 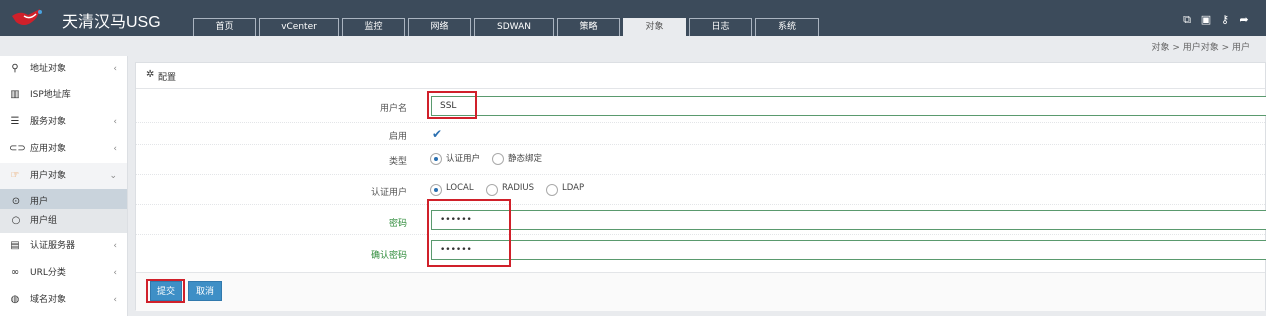 I want to click on cancel-button: 取消, so click(x=205, y=291).